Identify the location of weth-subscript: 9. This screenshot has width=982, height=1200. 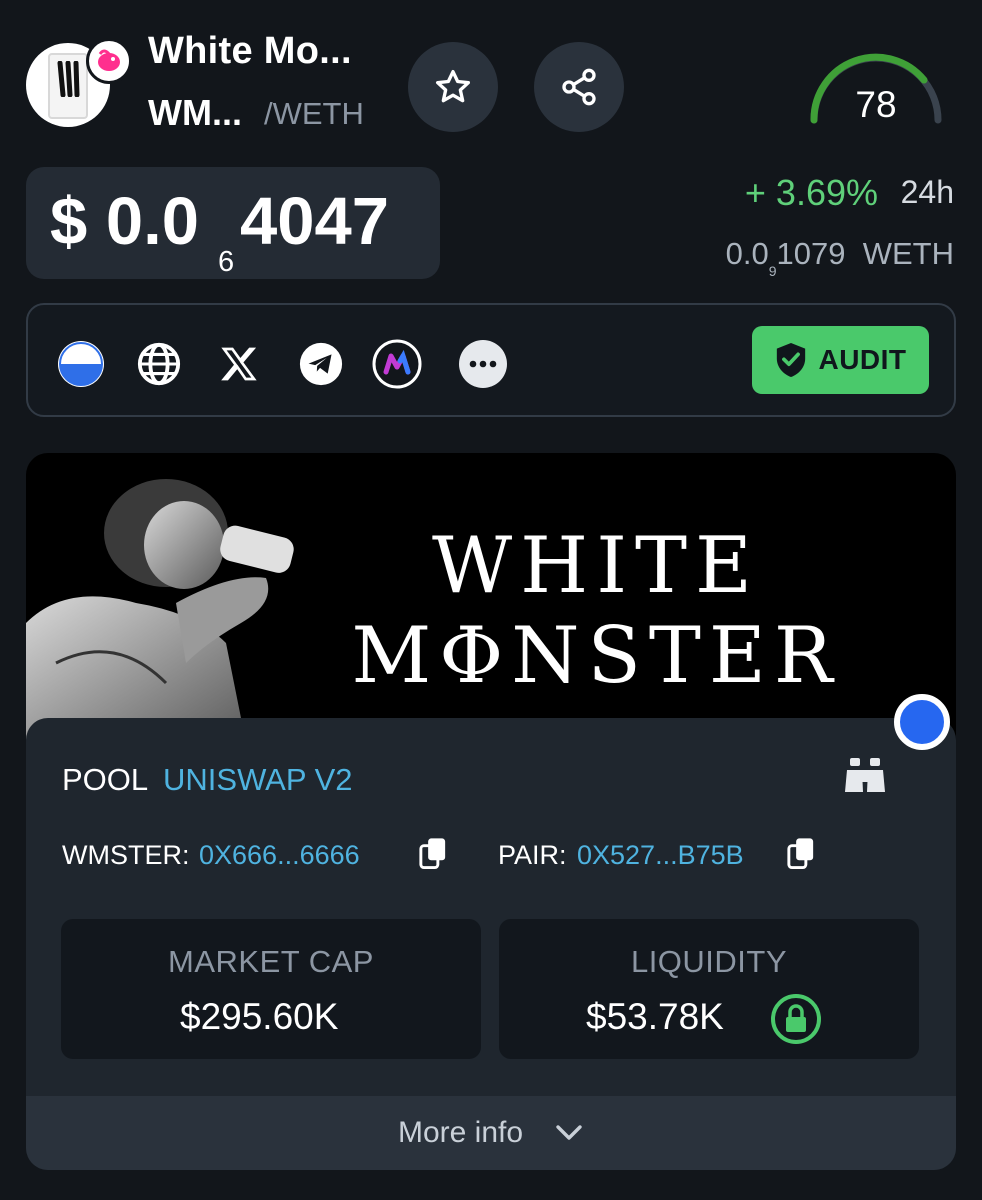
(772, 271).